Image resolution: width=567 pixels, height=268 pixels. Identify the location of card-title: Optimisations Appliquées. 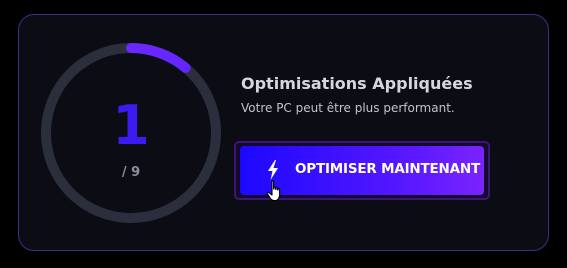
(357, 83).